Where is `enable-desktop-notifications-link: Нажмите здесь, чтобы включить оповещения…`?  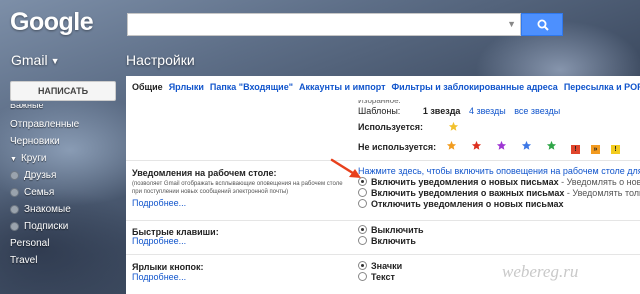
enable-desktop-notifications-link: Нажмите здесь, чтобы включить оповещения… is located at coordinates (499, 171).